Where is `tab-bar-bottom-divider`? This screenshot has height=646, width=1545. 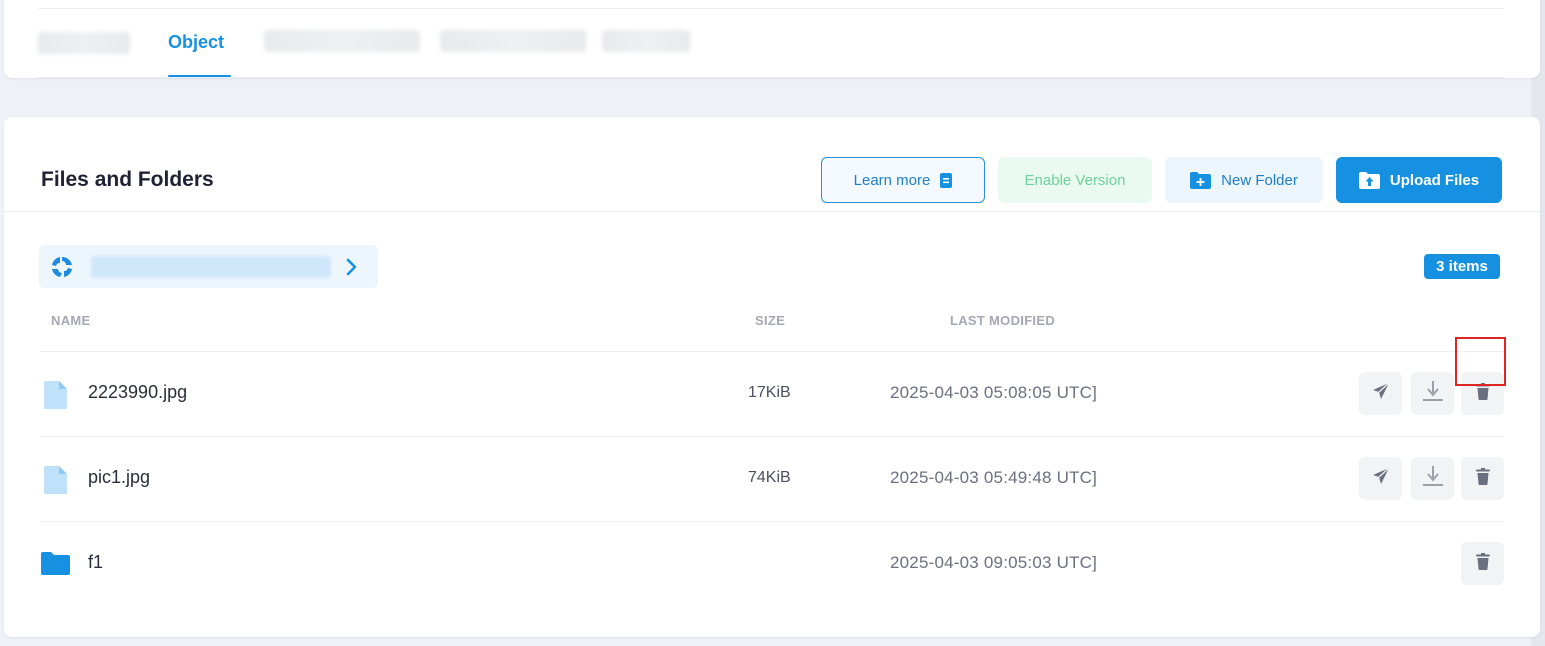
tab-bar-bottom-divider is located at coordinates (771, 77).